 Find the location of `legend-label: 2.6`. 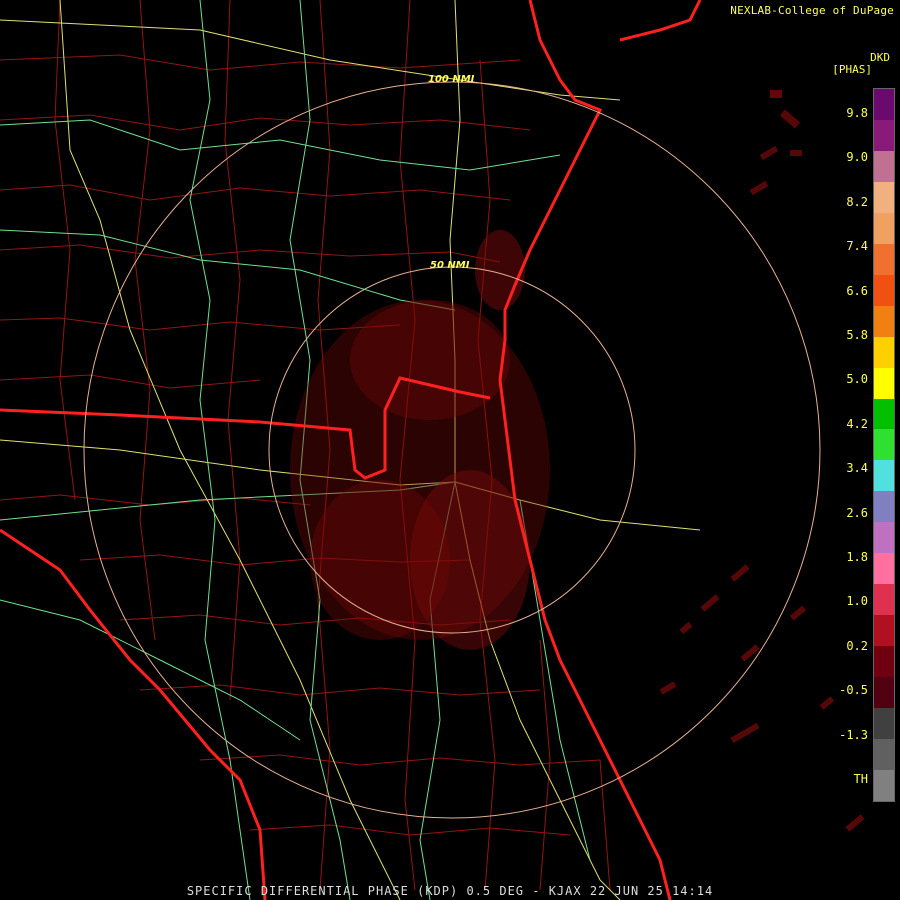

legend-label: 2.6 is located at coordinates (857, 512).